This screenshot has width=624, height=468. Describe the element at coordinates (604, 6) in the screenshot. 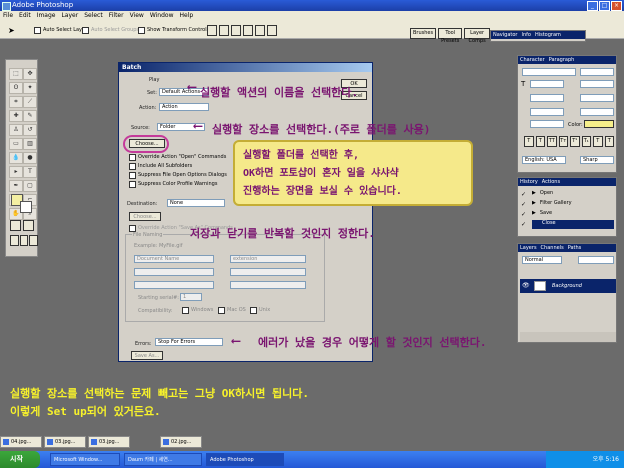

I see `maximize-button: □` at that location.